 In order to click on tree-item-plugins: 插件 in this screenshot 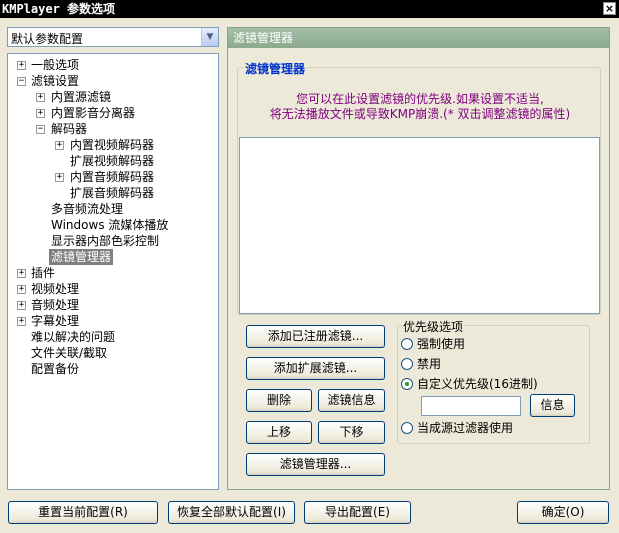, I will do `click(43, 273)`.